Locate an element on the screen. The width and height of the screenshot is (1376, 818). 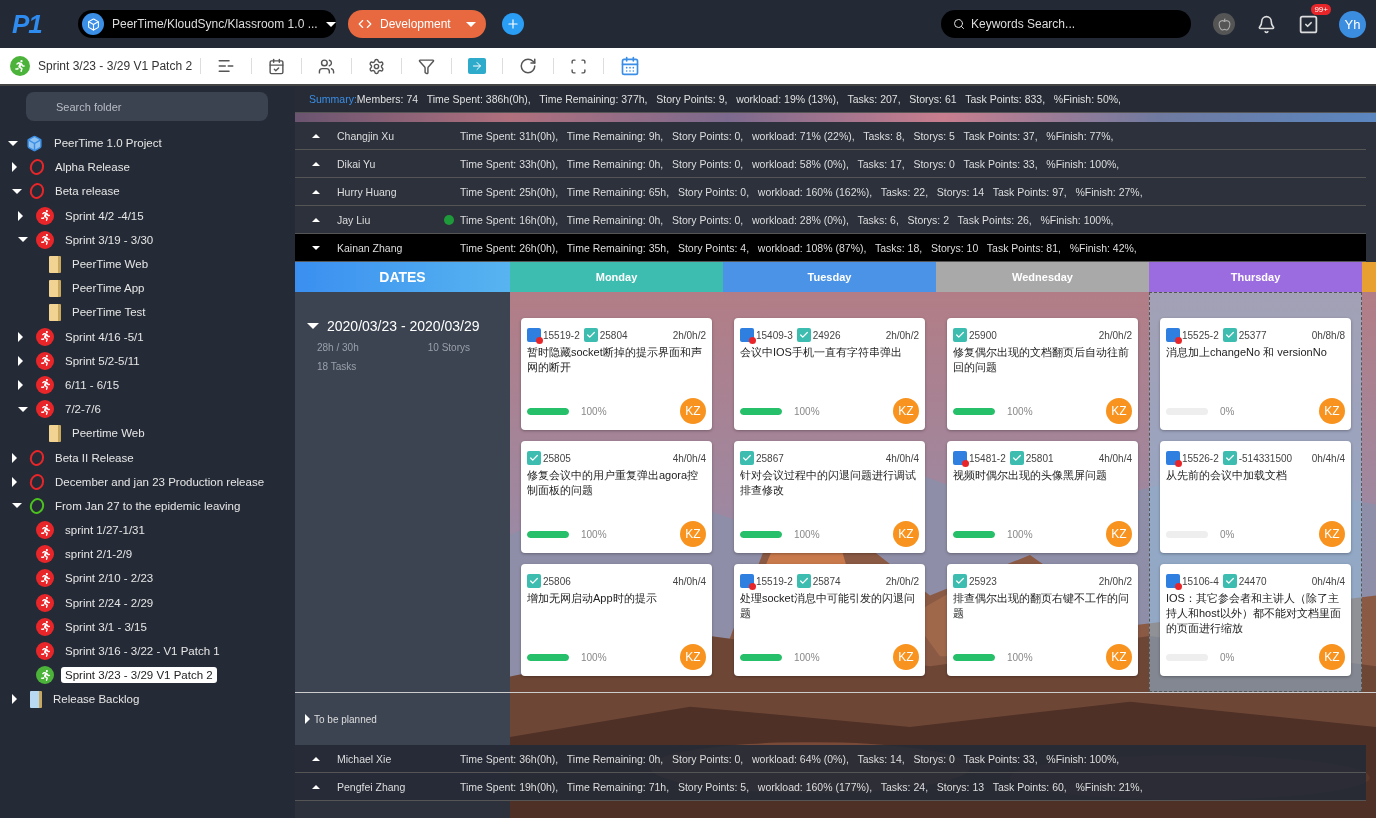
tree-item: PeerTime Web is located at coordinates (110, 264).